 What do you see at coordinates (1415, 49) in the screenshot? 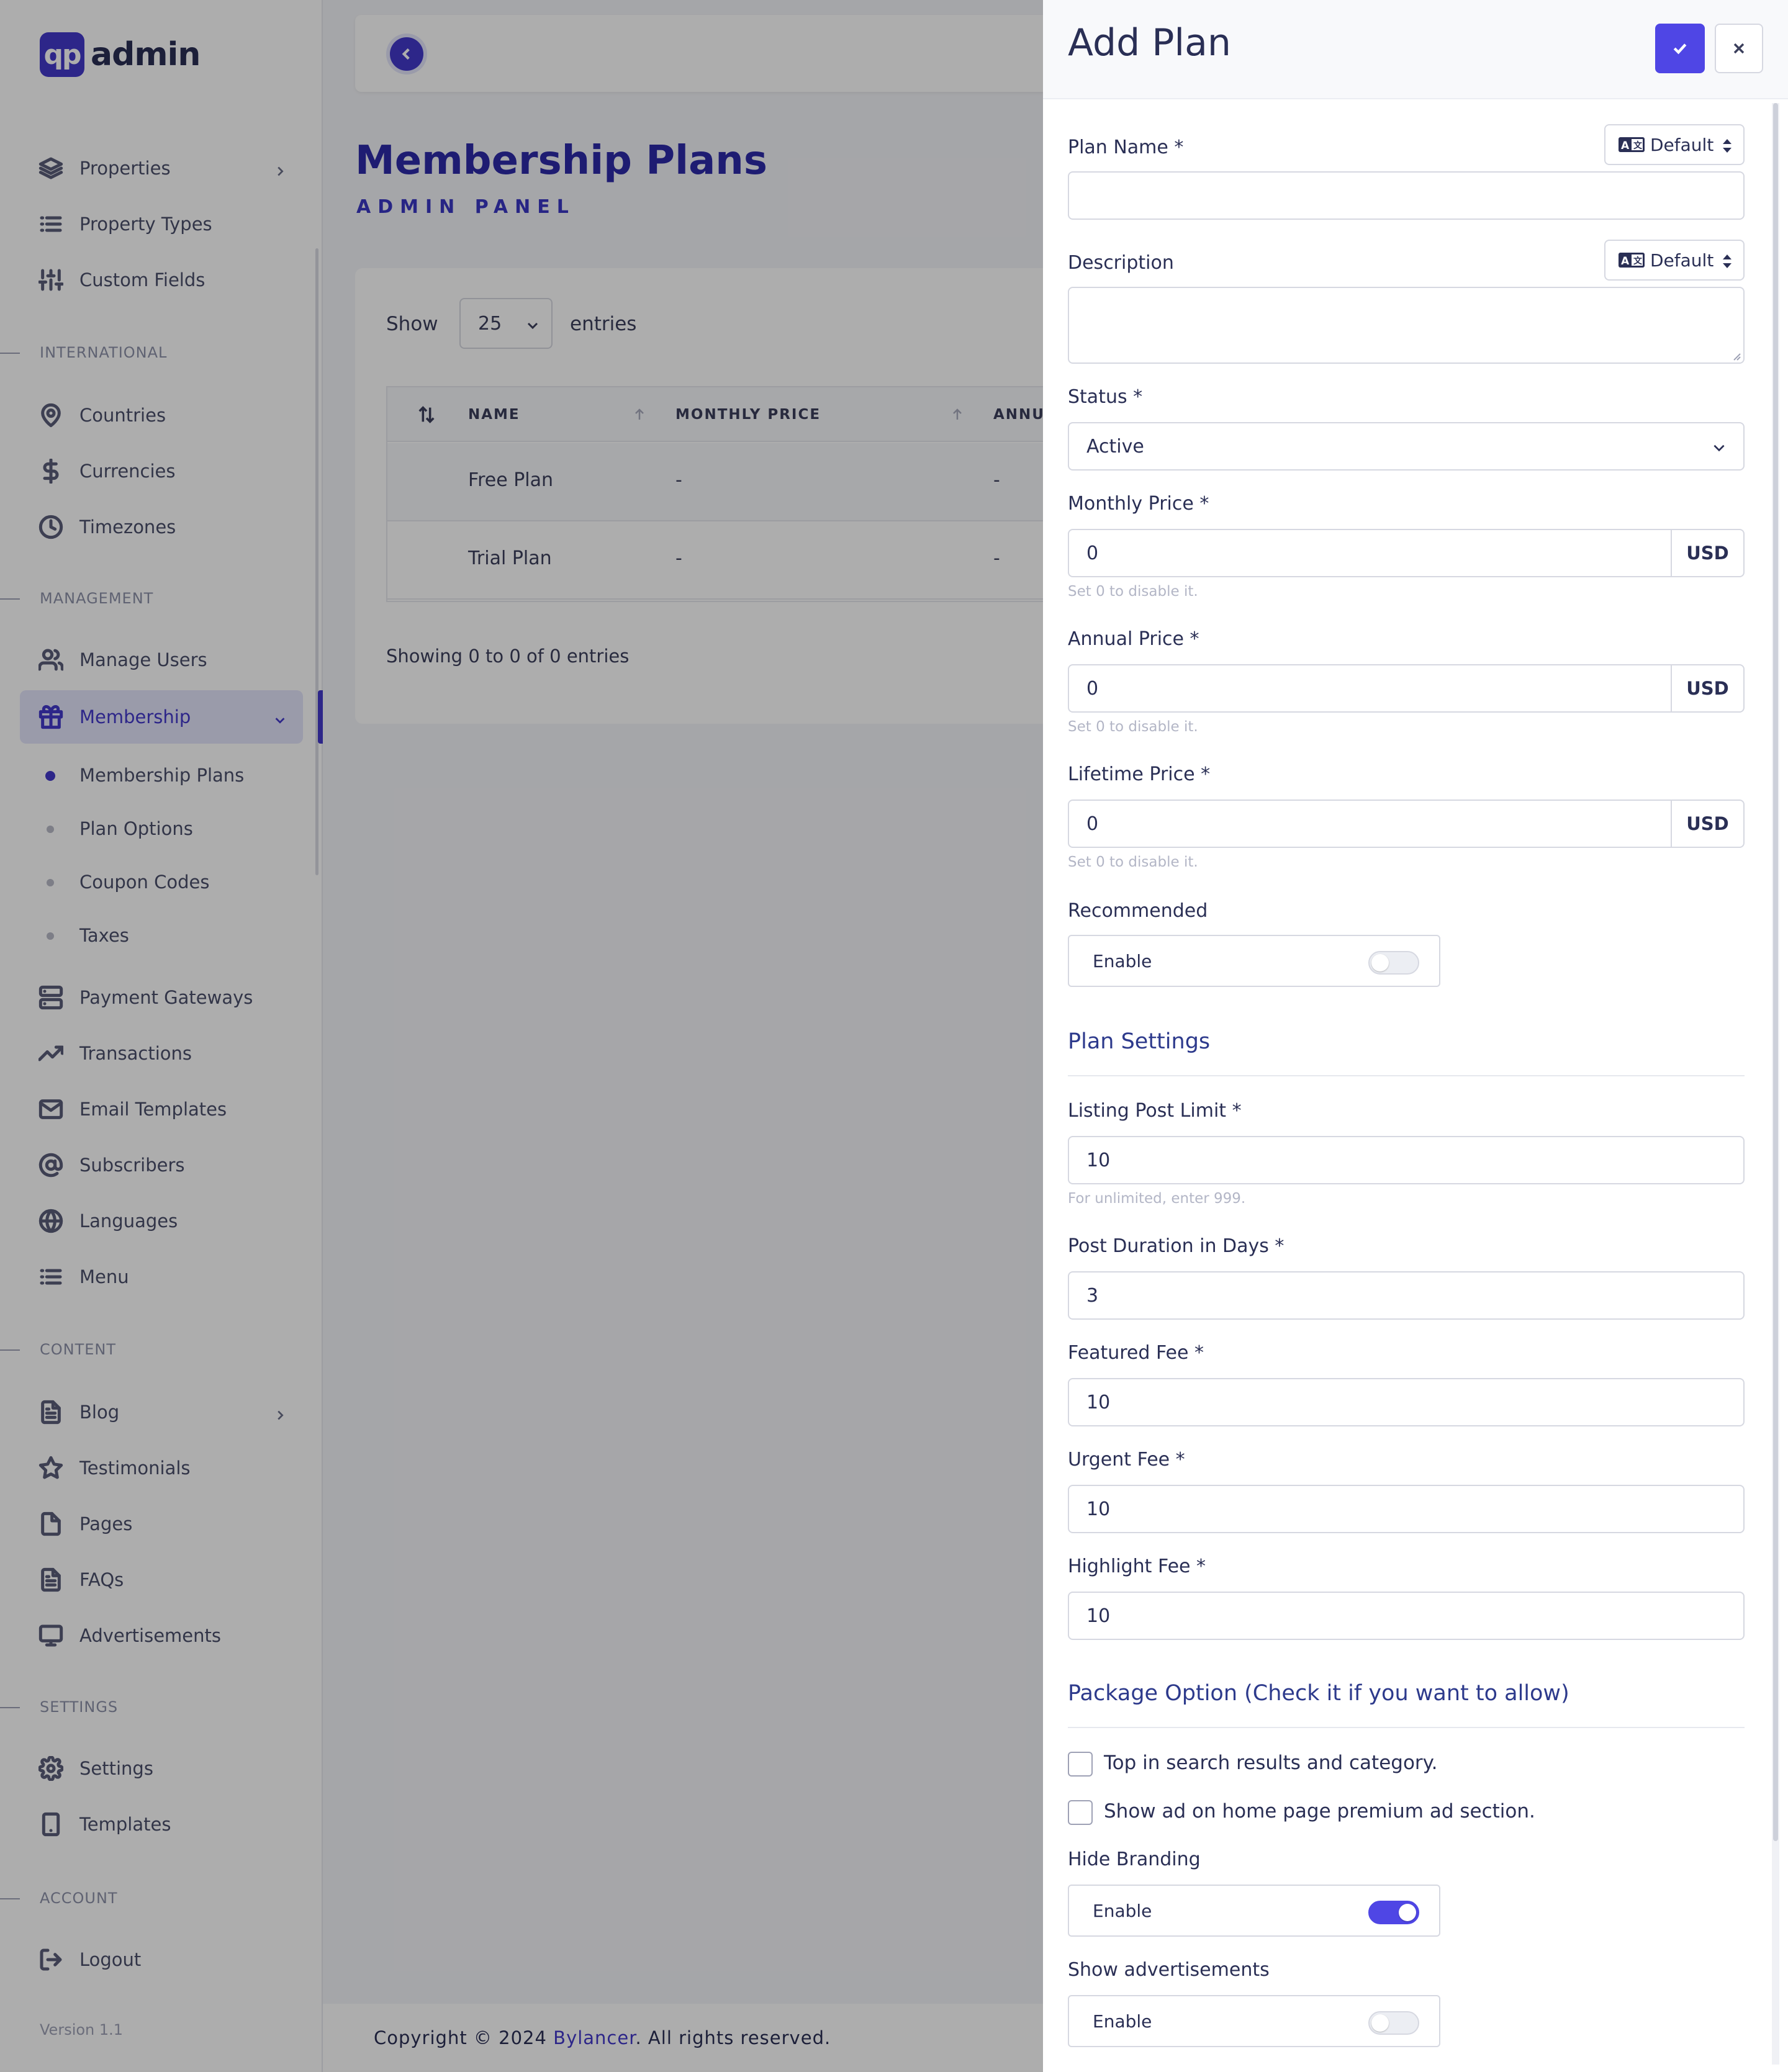
I see `drawer-header: Add Plan` at bounding box center [1415, 49].